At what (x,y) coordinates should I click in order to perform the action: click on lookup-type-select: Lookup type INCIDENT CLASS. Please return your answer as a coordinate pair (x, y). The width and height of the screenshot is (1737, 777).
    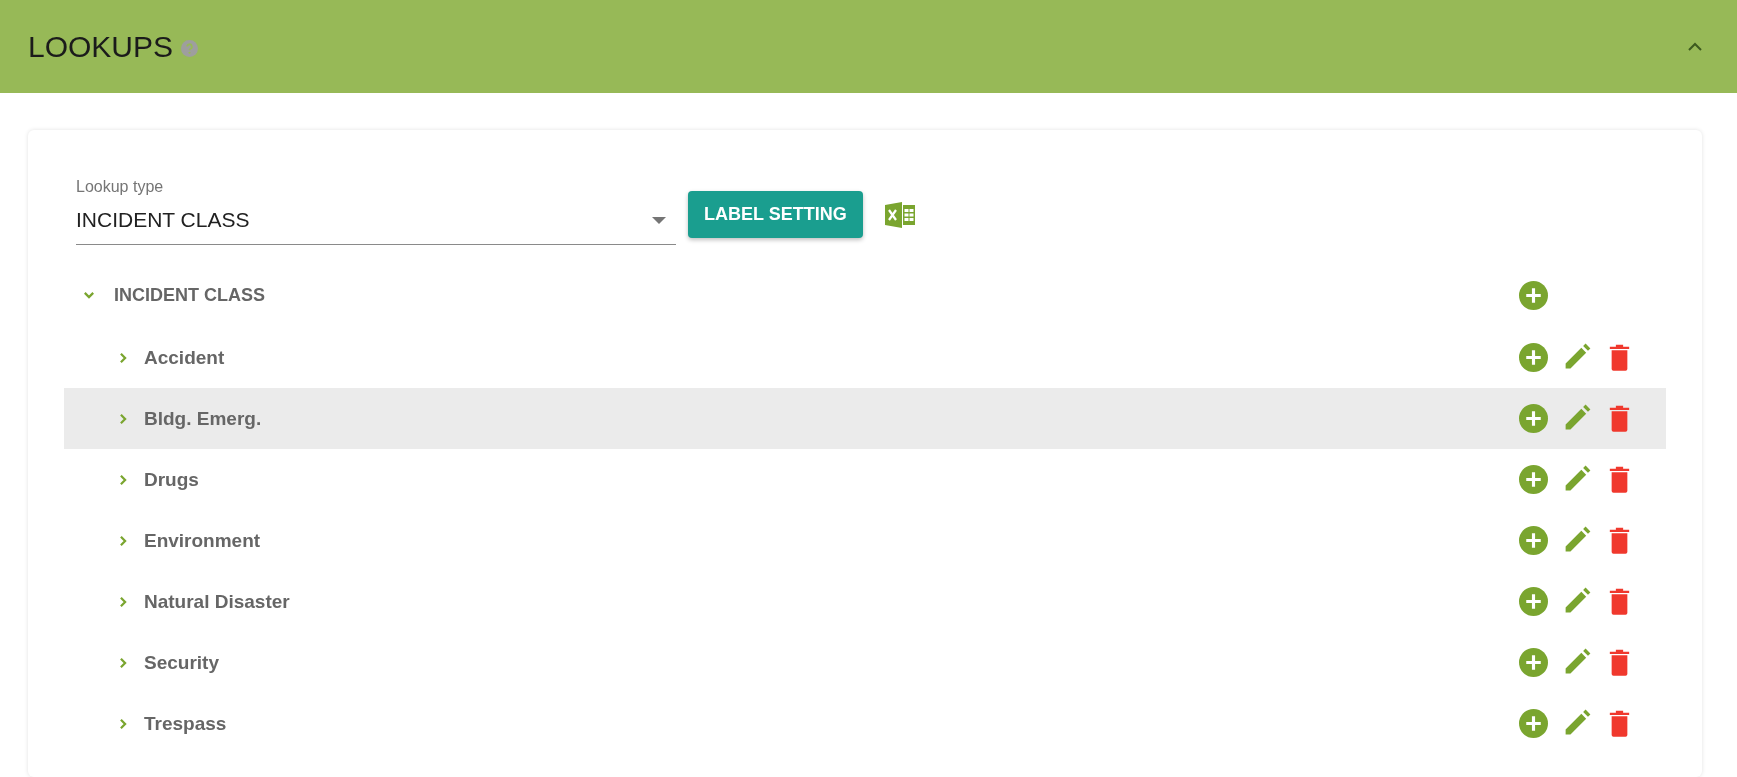
    Looking at the image, I should click on (376, 211).